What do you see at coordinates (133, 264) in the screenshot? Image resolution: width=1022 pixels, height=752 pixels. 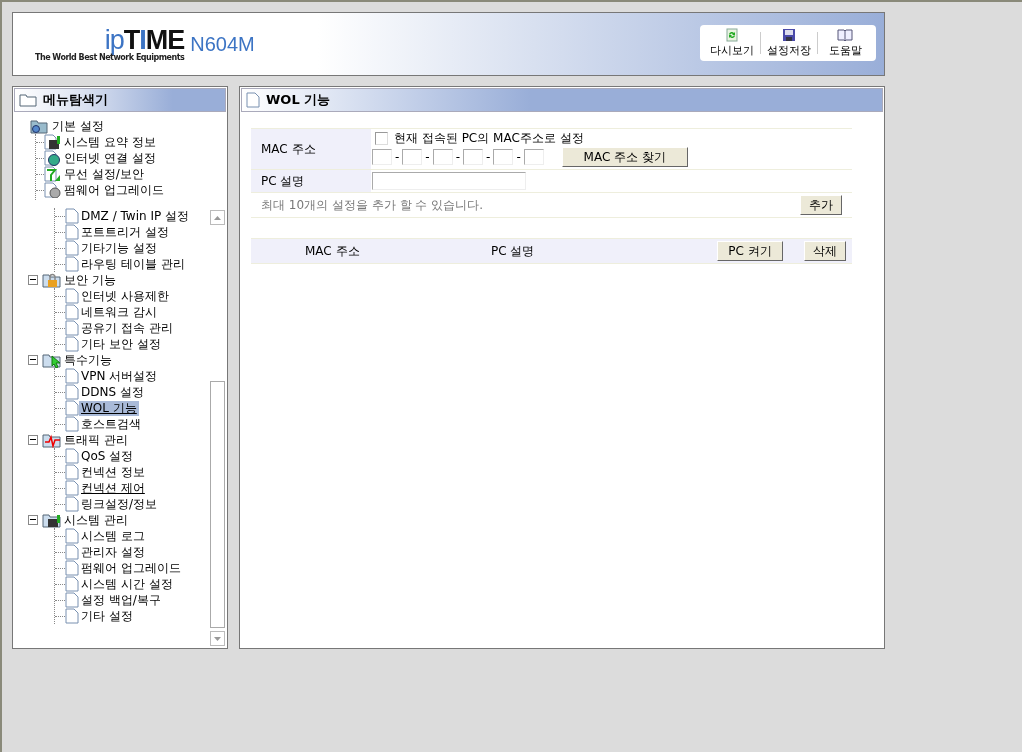 I see `menu-item: 라우팅 테이블 관리` at bounding box center [133, 264].